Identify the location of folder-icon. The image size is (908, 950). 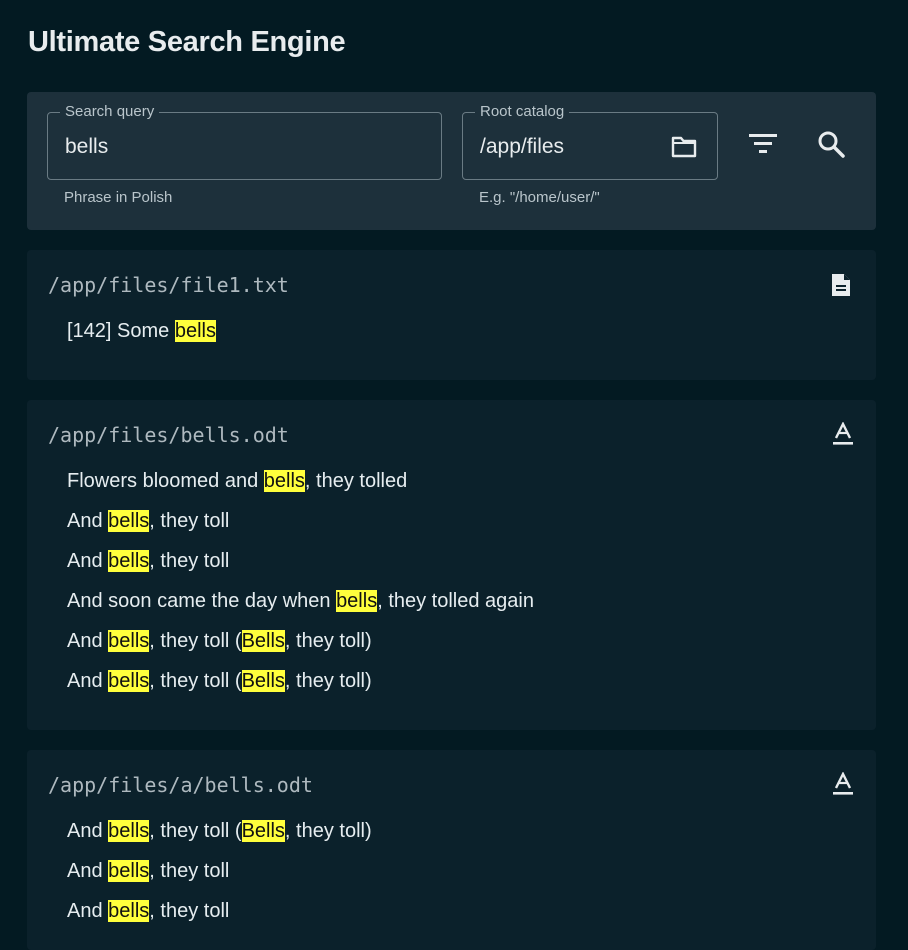
(684, 148).